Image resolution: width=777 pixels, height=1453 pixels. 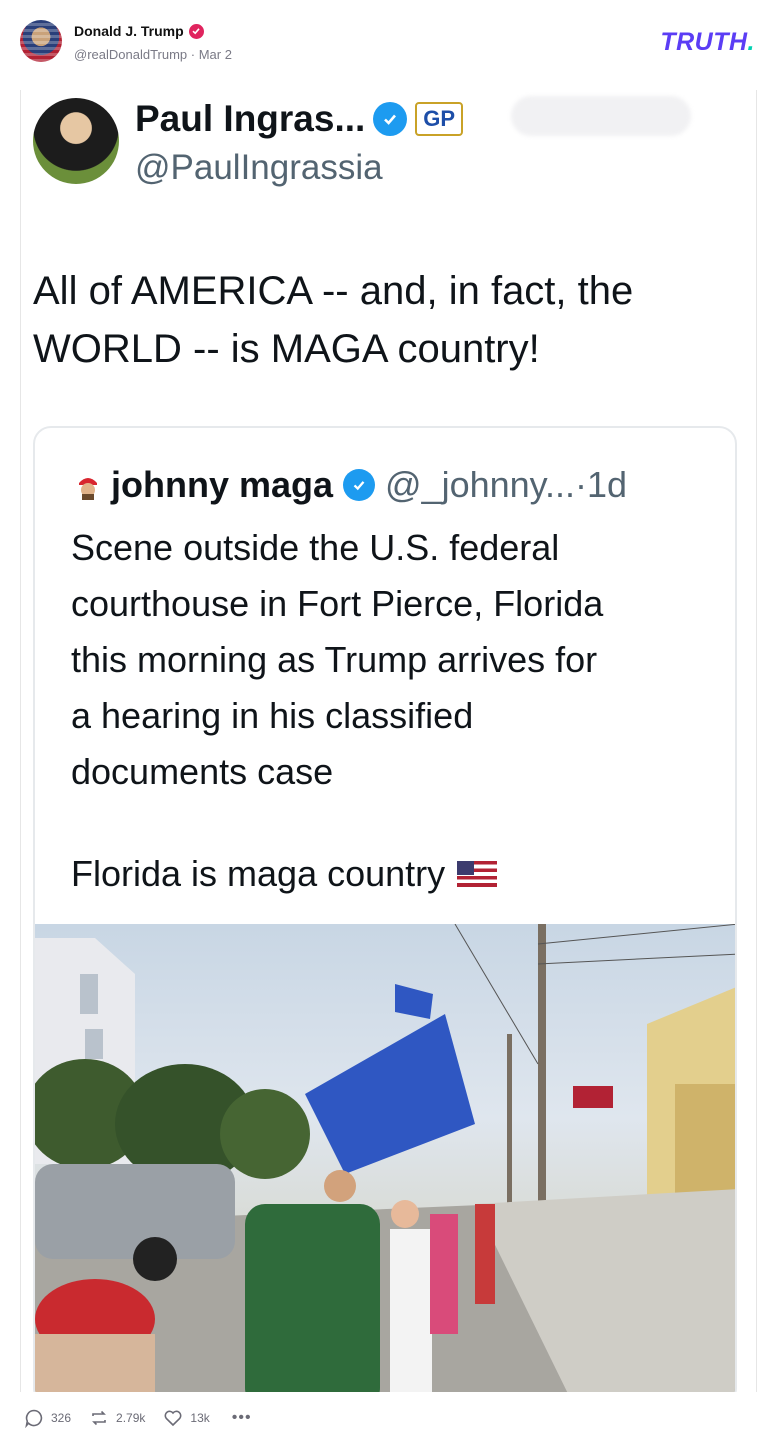 What do you see at coordinates (196, 31) in the screenshot?
I see `verified-badge-icon` at bounding box center [196, 31].